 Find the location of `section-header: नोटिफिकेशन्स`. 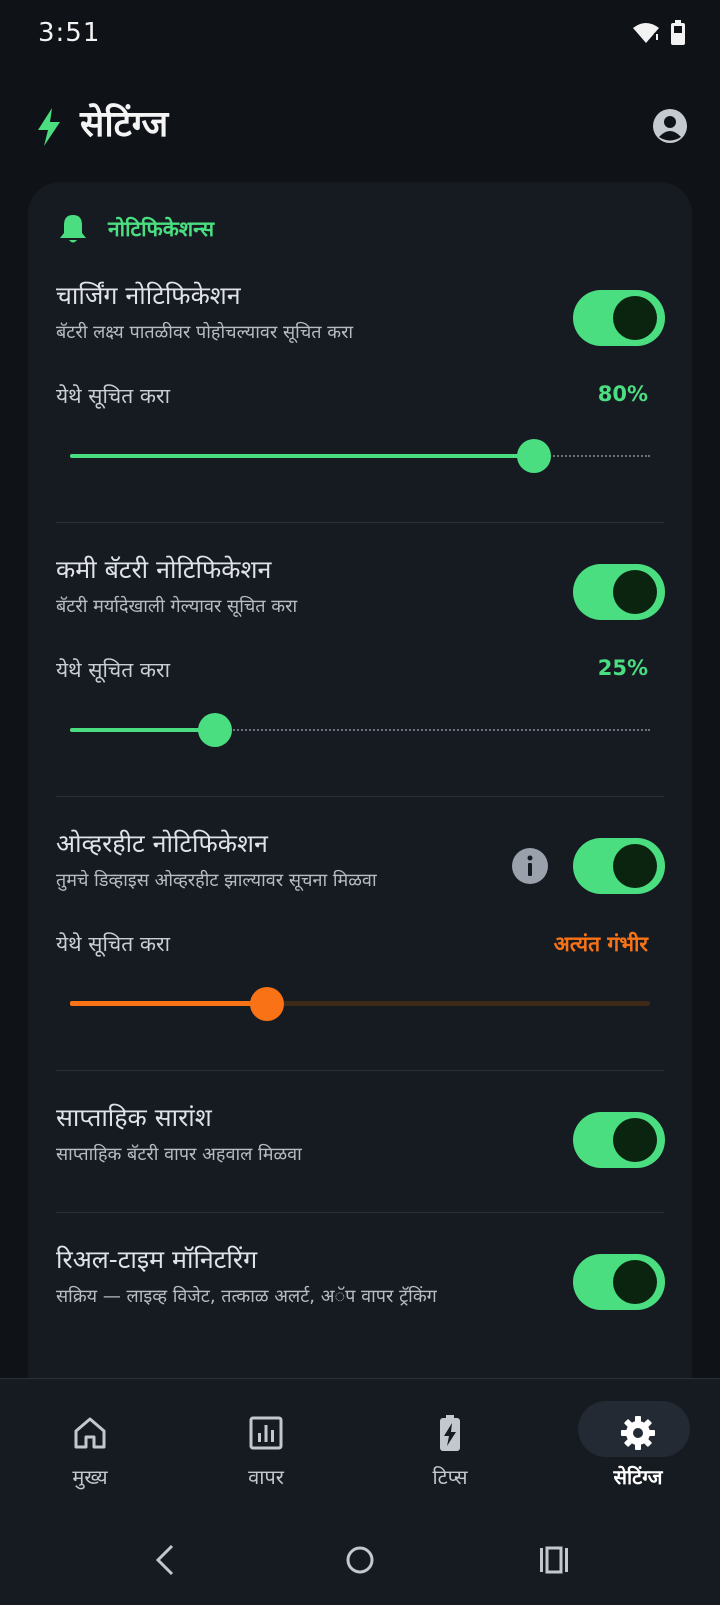

section-header: नोटिफिकेशन्स is located at coordinates (136, 229).